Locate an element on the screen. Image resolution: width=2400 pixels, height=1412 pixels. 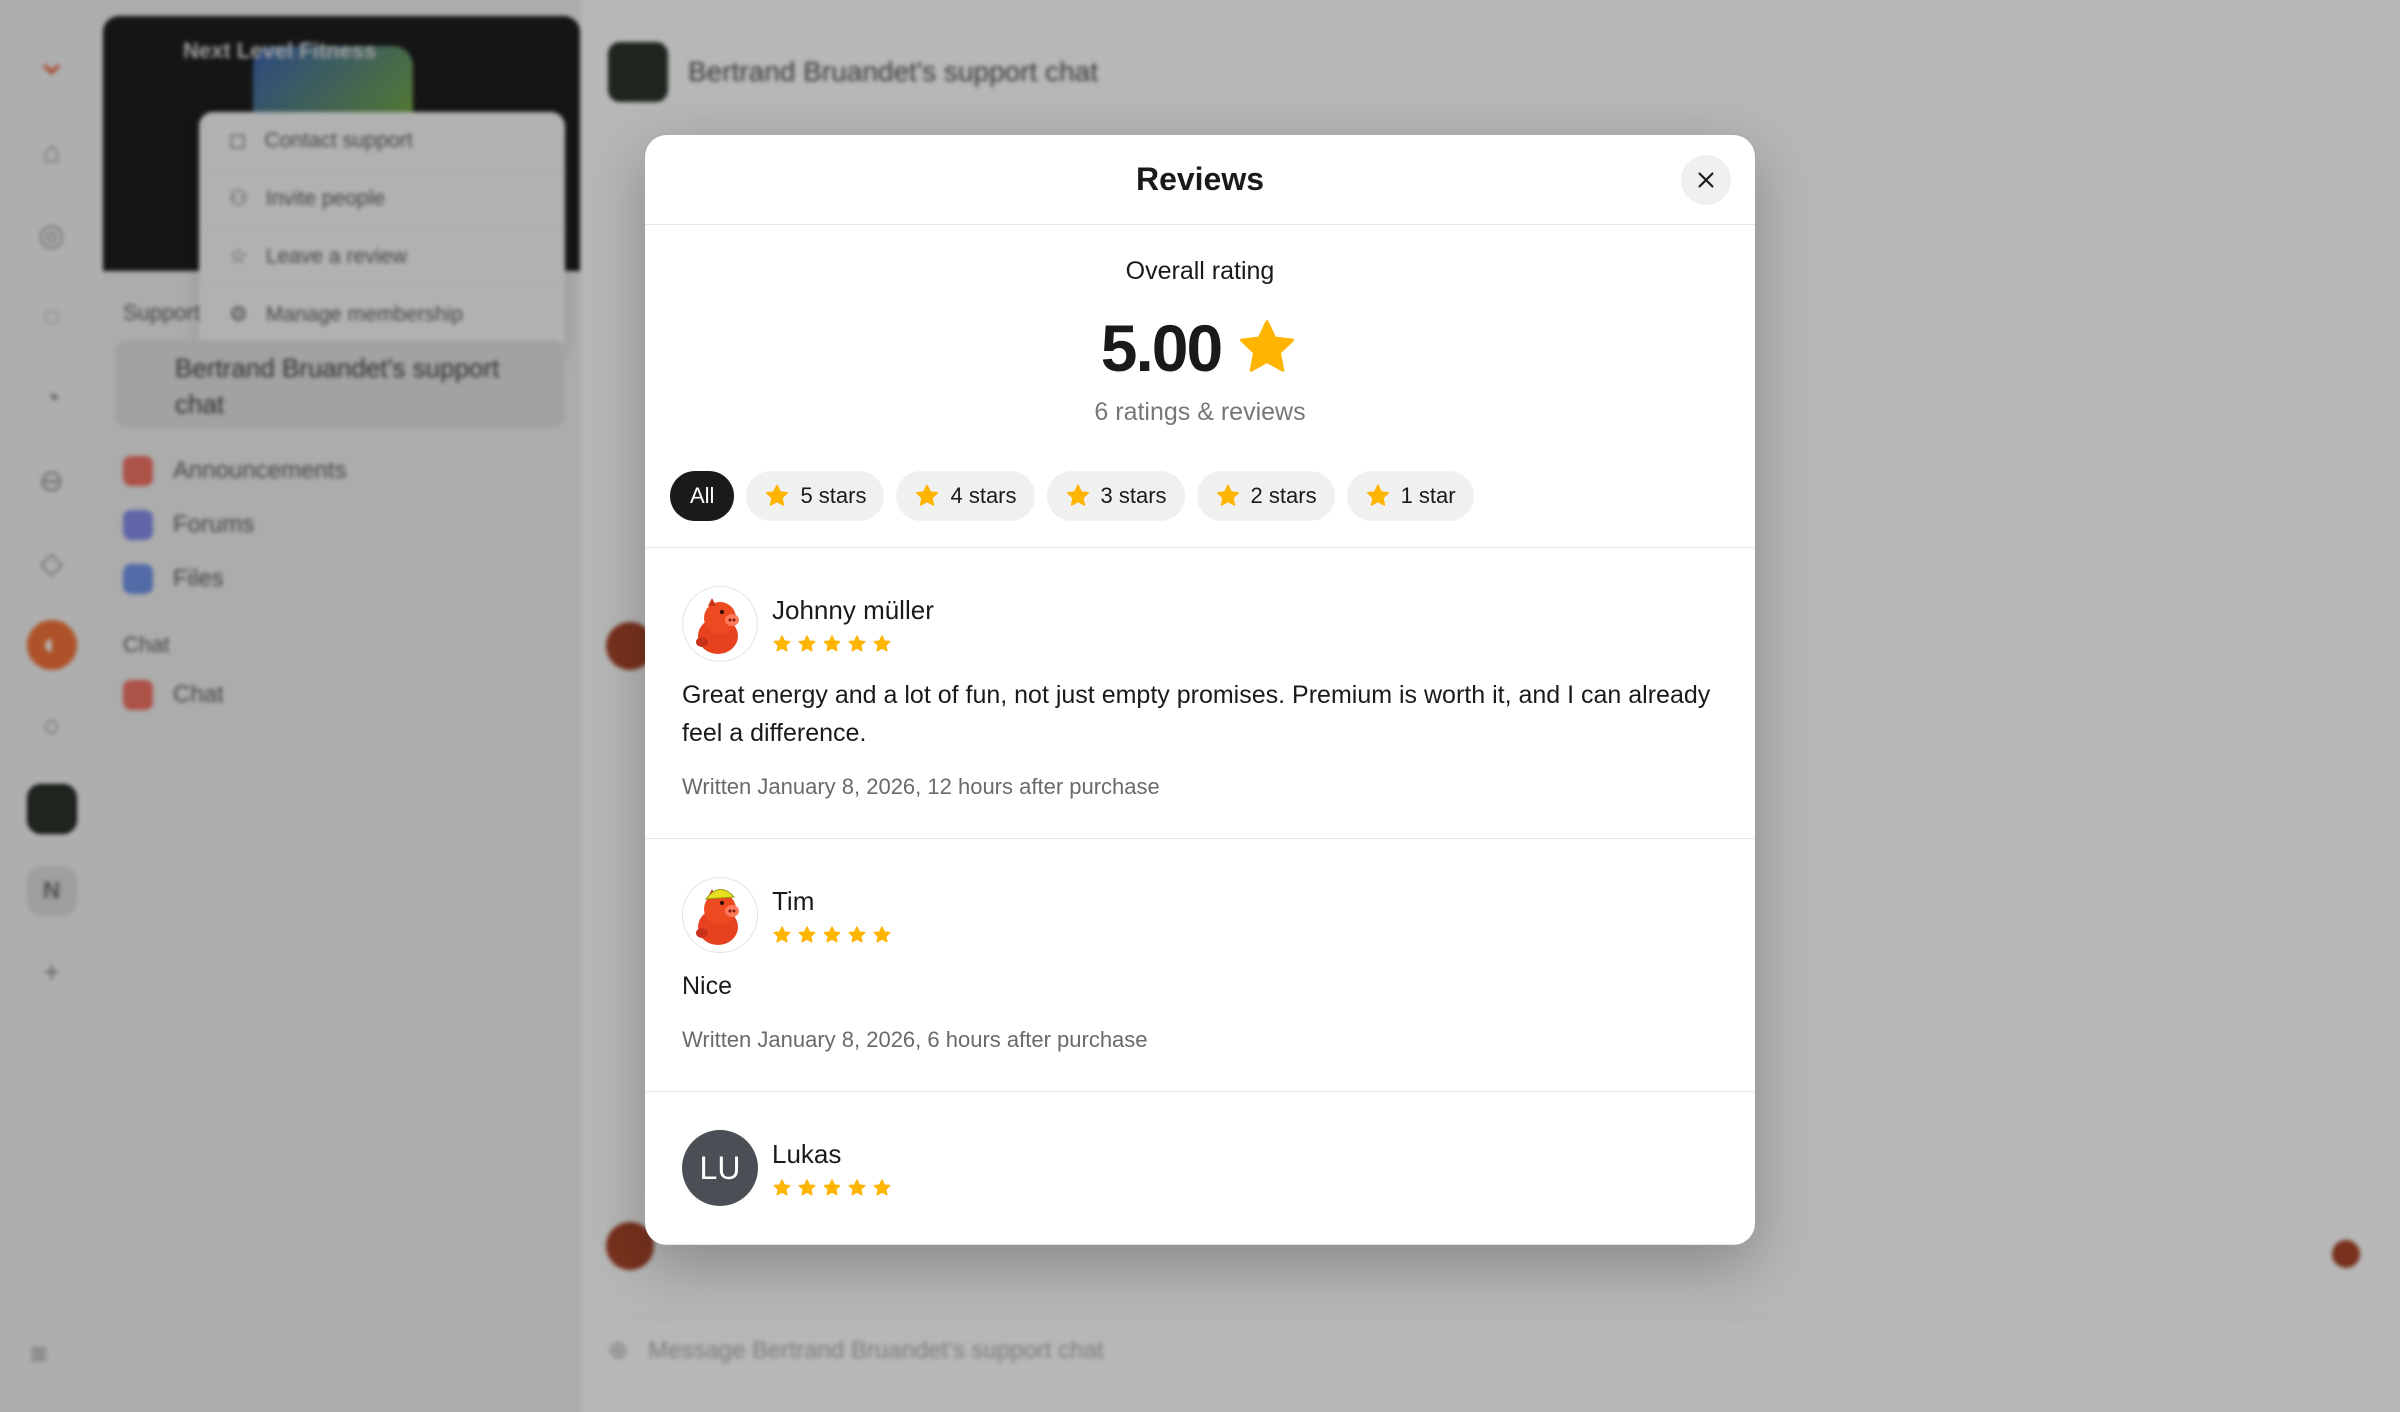
filter-chip-label: 4 stars is located at coordinates (983, 495).